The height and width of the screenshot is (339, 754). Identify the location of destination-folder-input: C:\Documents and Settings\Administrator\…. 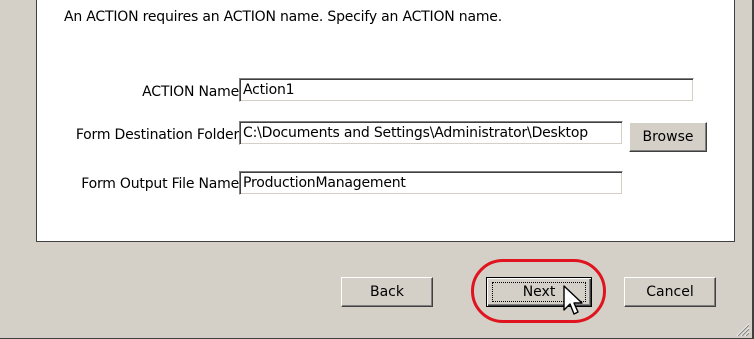
(431, 133).